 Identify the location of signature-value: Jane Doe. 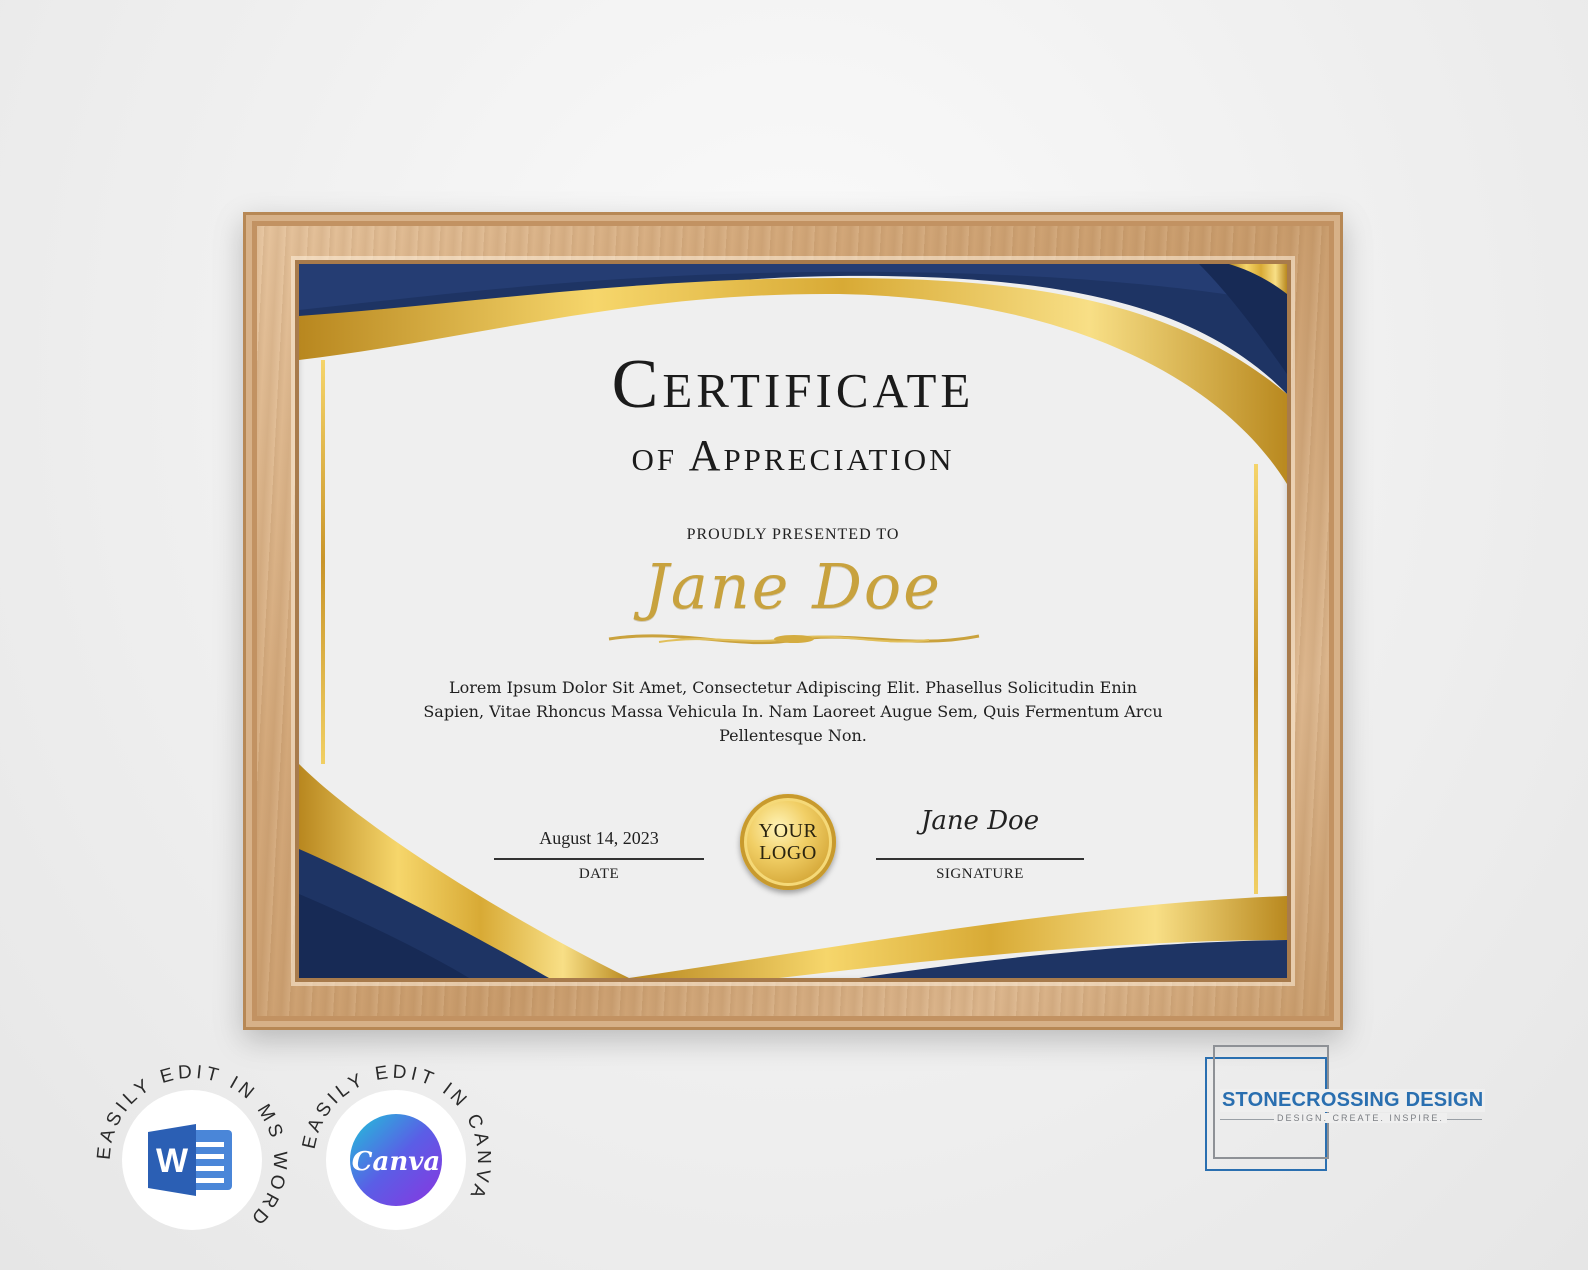
(980, 821).